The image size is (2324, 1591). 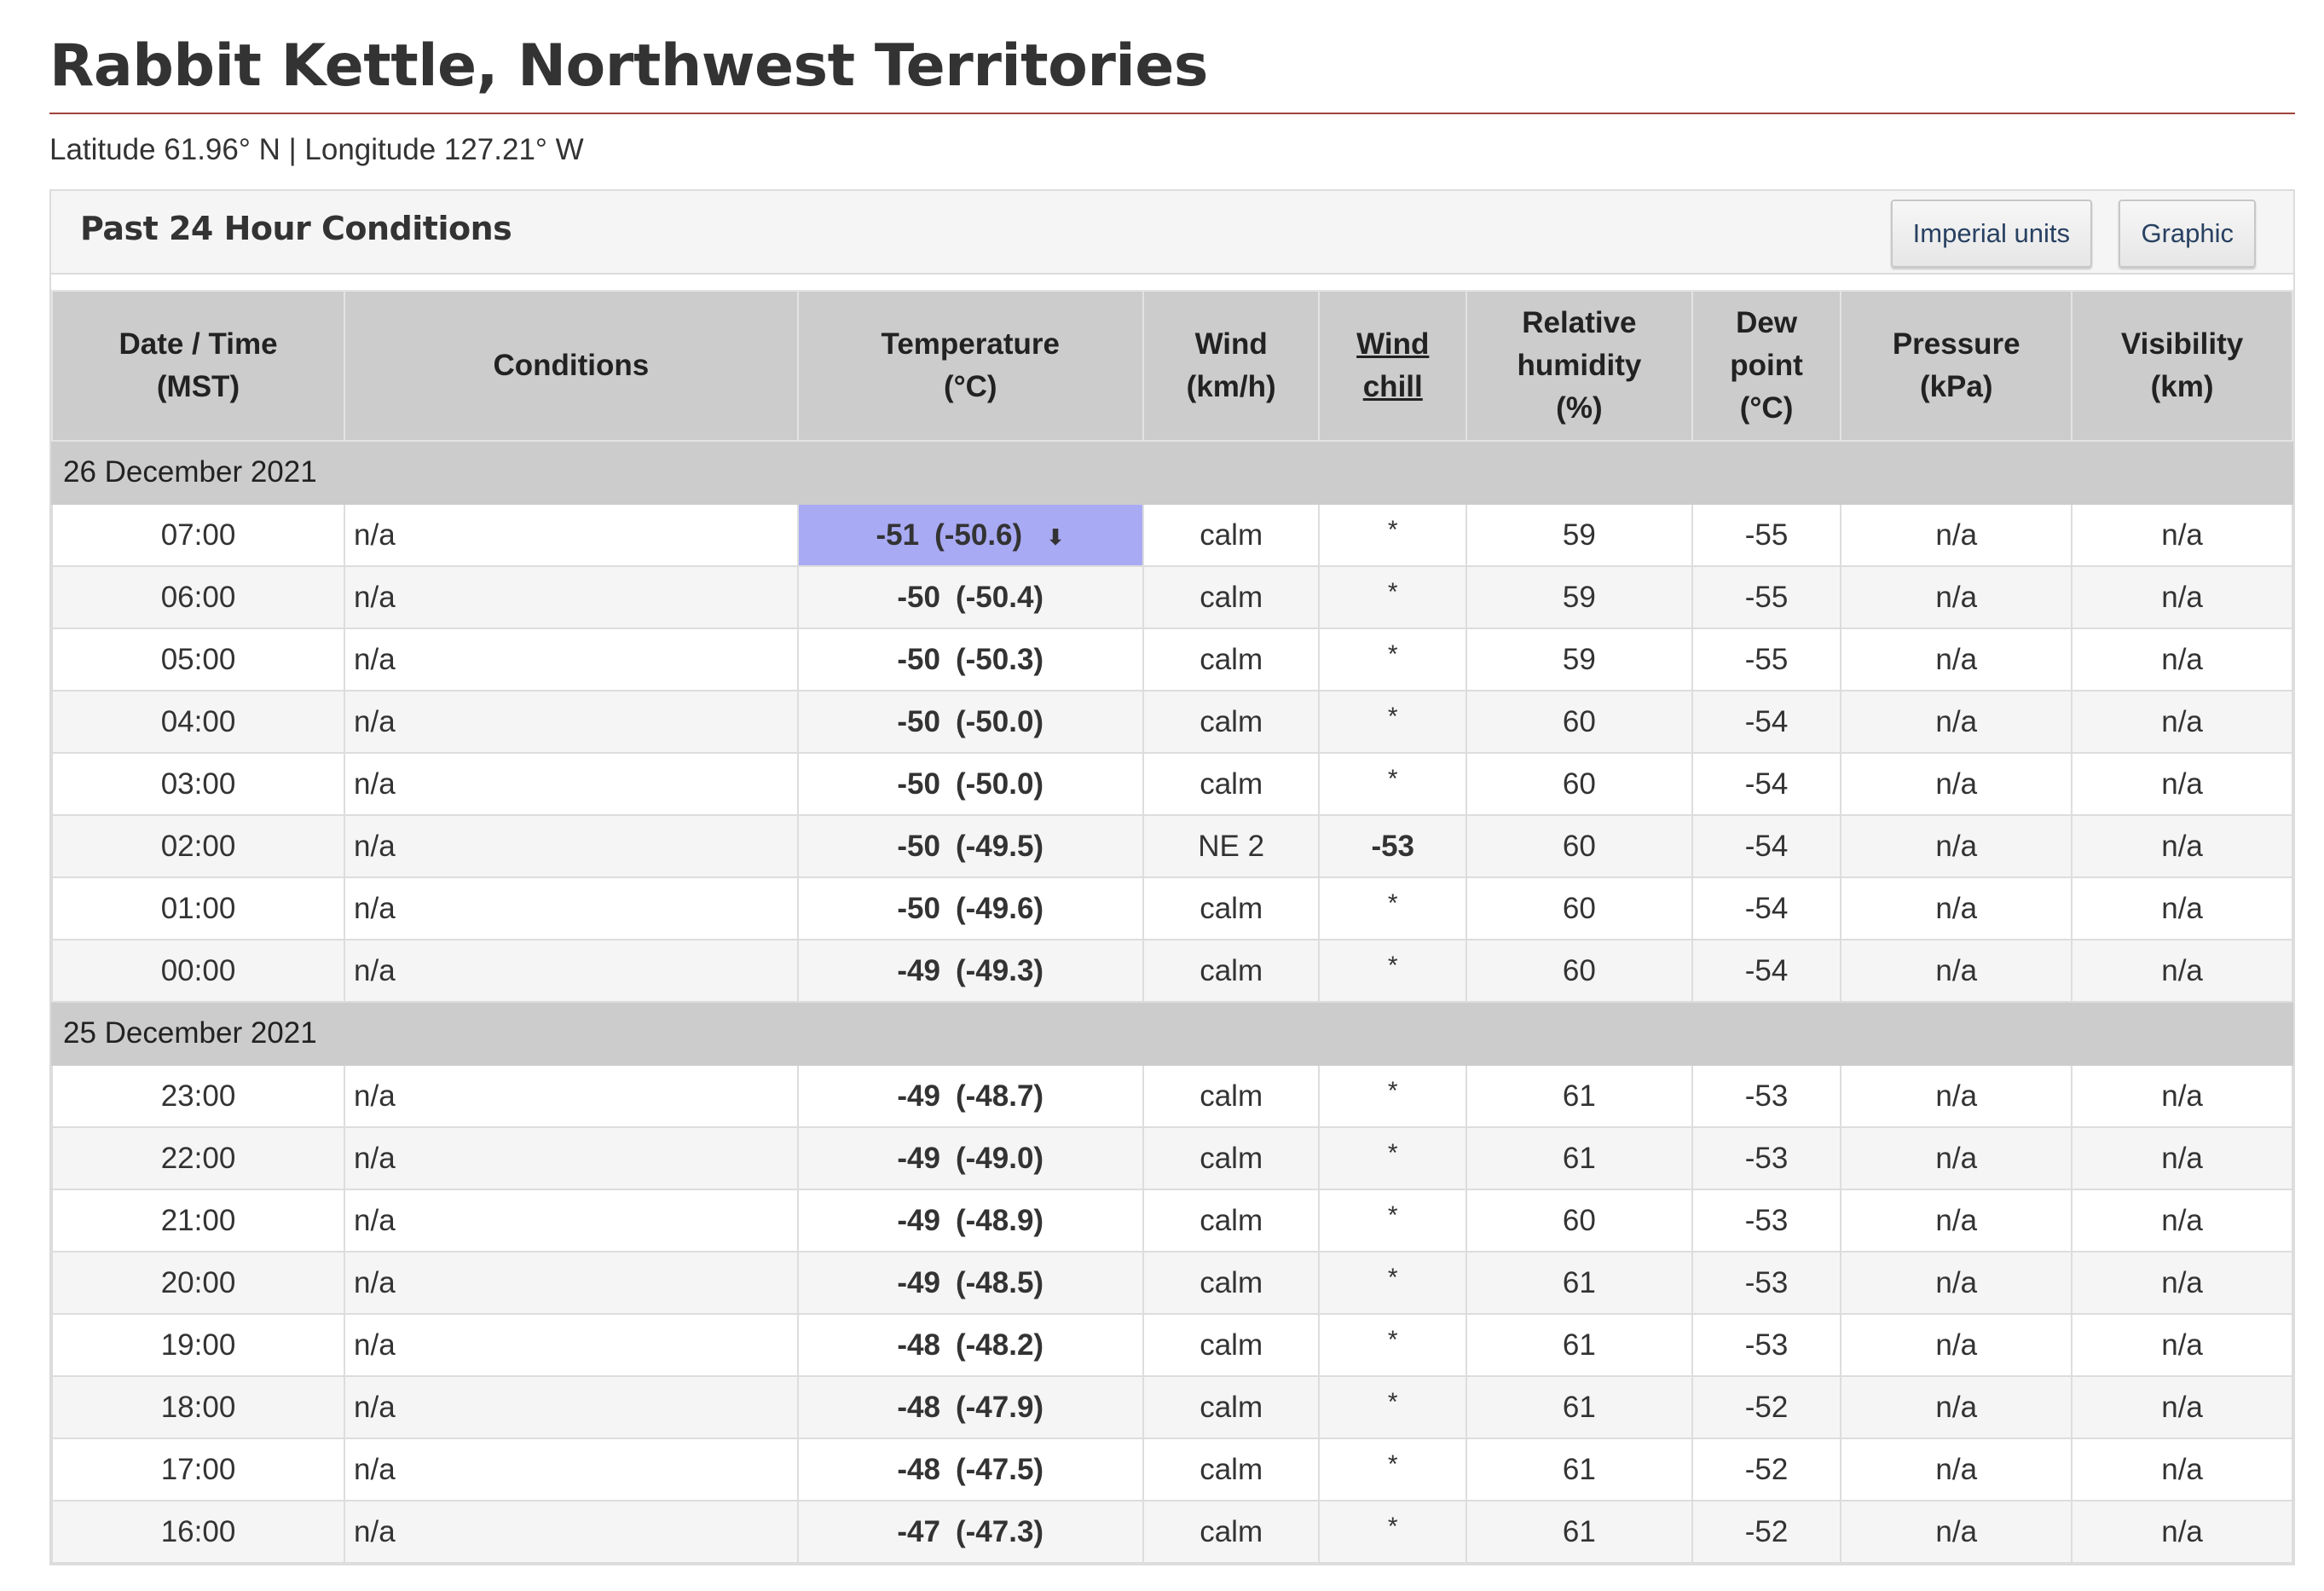 I want to click on header-humidity: Relative humidity (%), so click(x=1580, y=366).